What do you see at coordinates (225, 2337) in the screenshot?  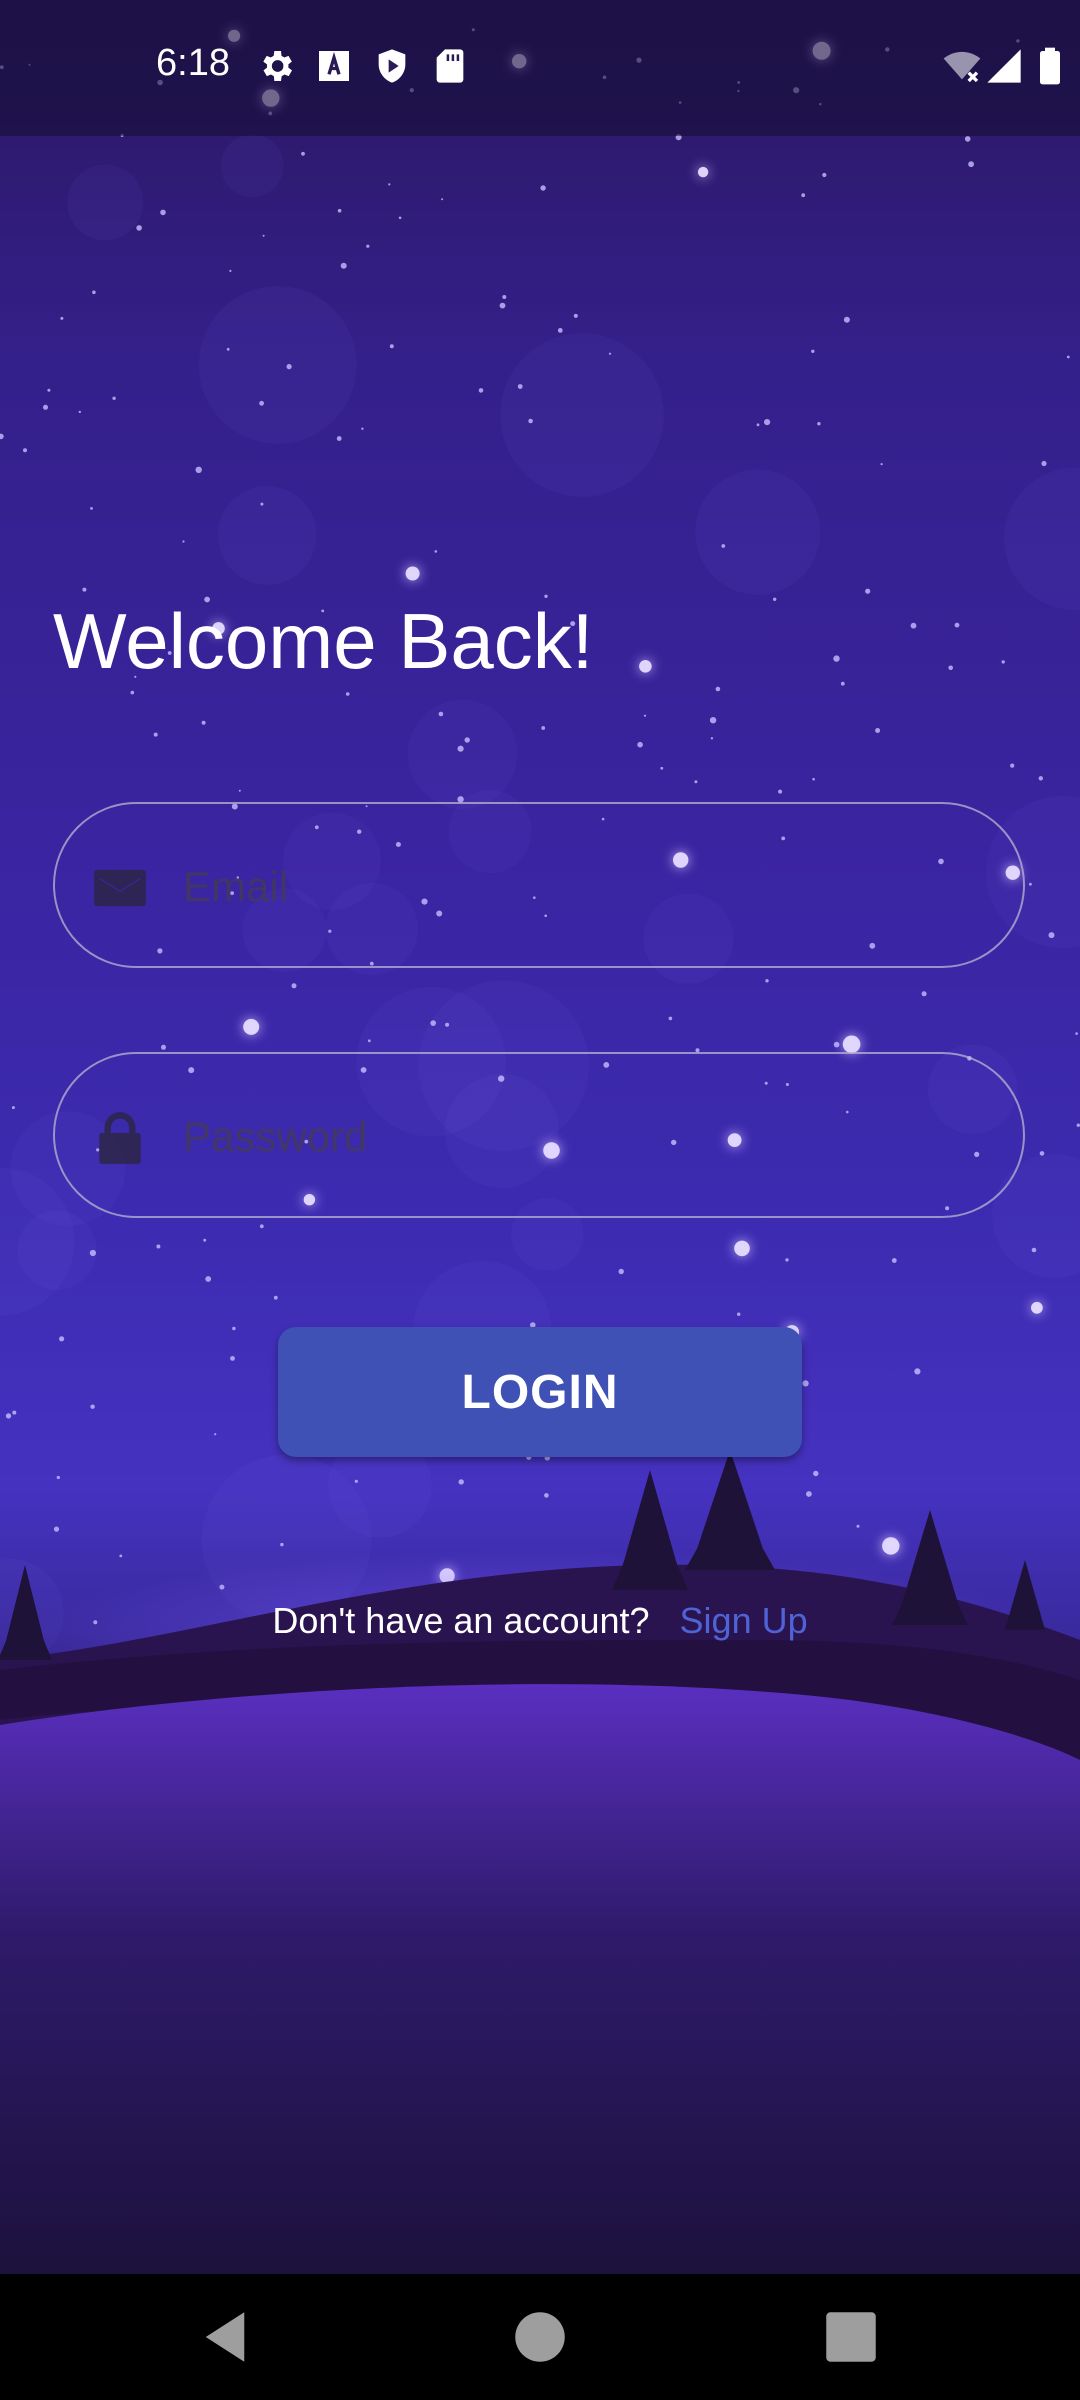 I see `back-icon` at bounding box center [225, 2337].